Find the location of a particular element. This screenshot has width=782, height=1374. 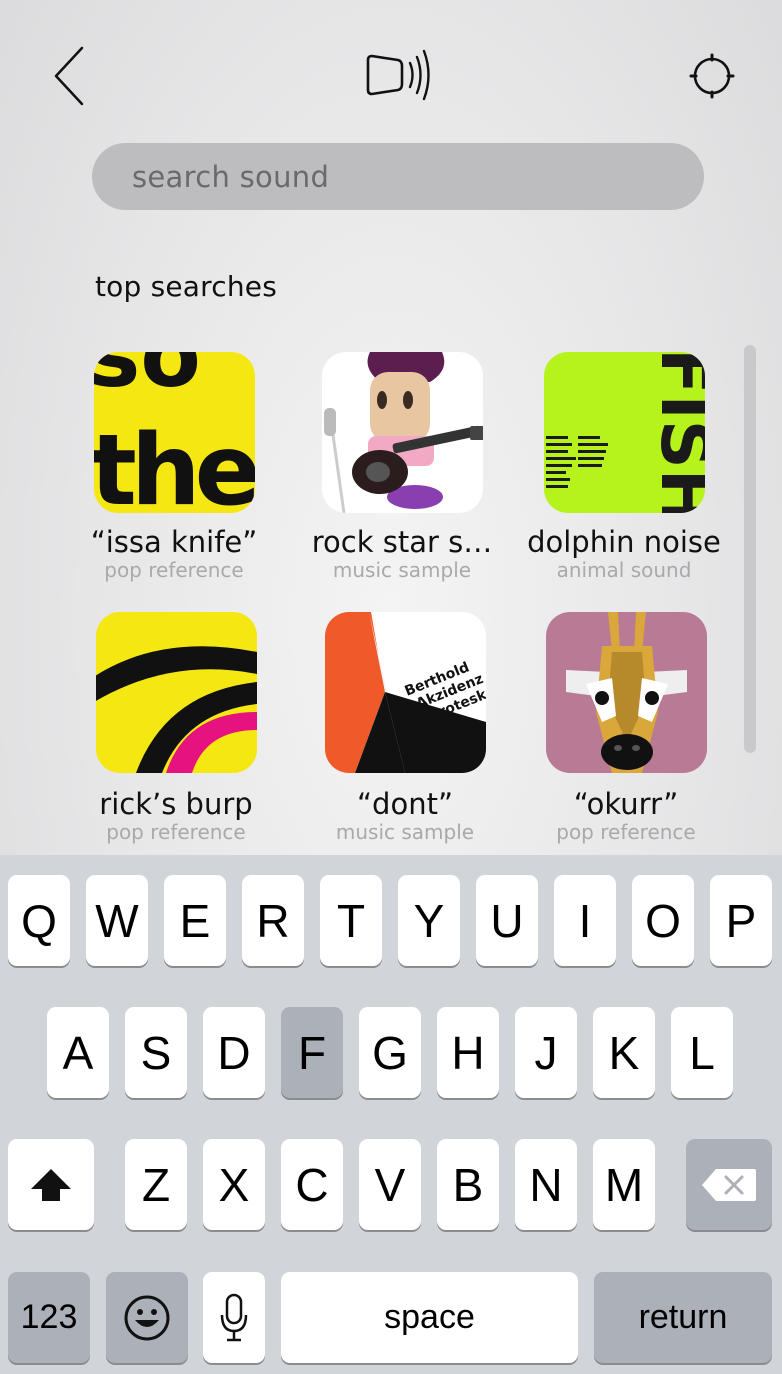

shift-arrow-icon is located at coordinates (51, 1184).